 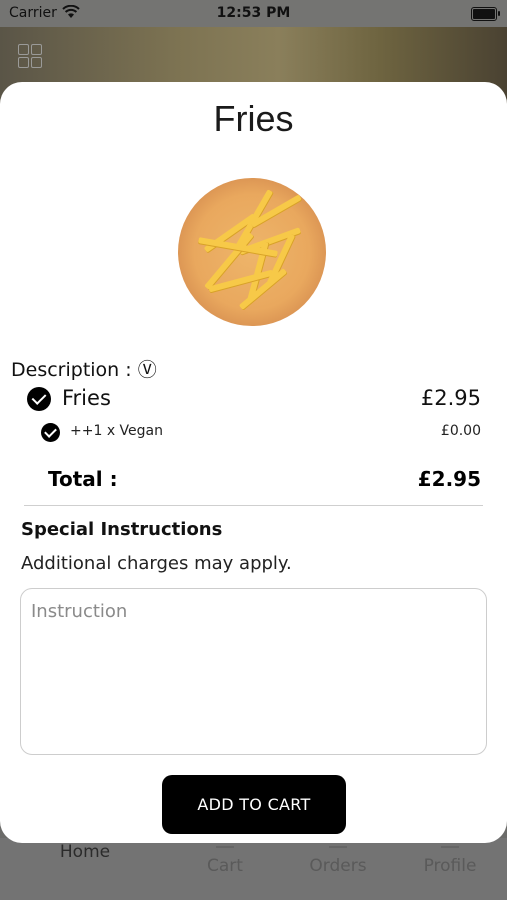 I want to click on tab-bar: Home Cart Orders Profile, so click(x=253, y=869).